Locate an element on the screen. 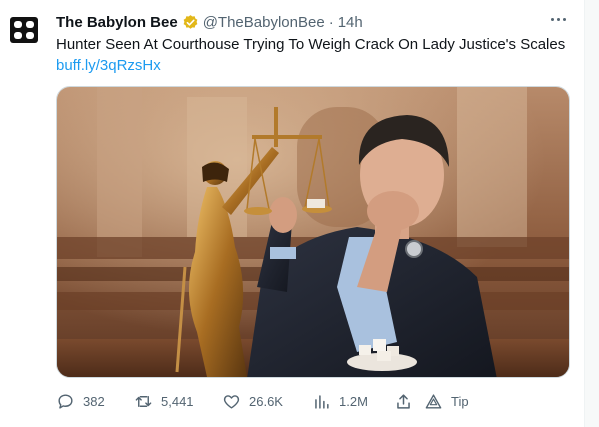 This screenshot has width=599, height=427. tip-button: Tip is located at coordinates (454, 401).